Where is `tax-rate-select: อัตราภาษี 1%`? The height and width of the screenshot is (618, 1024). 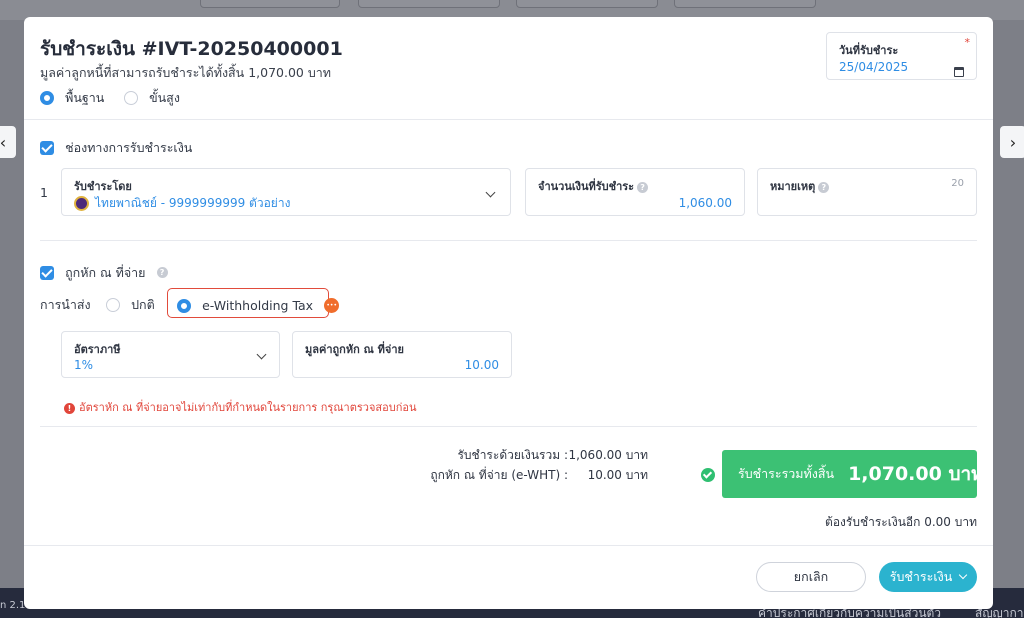
tax-rate-select: อัตราภาษี 1% is located at coordinates (170, 354).